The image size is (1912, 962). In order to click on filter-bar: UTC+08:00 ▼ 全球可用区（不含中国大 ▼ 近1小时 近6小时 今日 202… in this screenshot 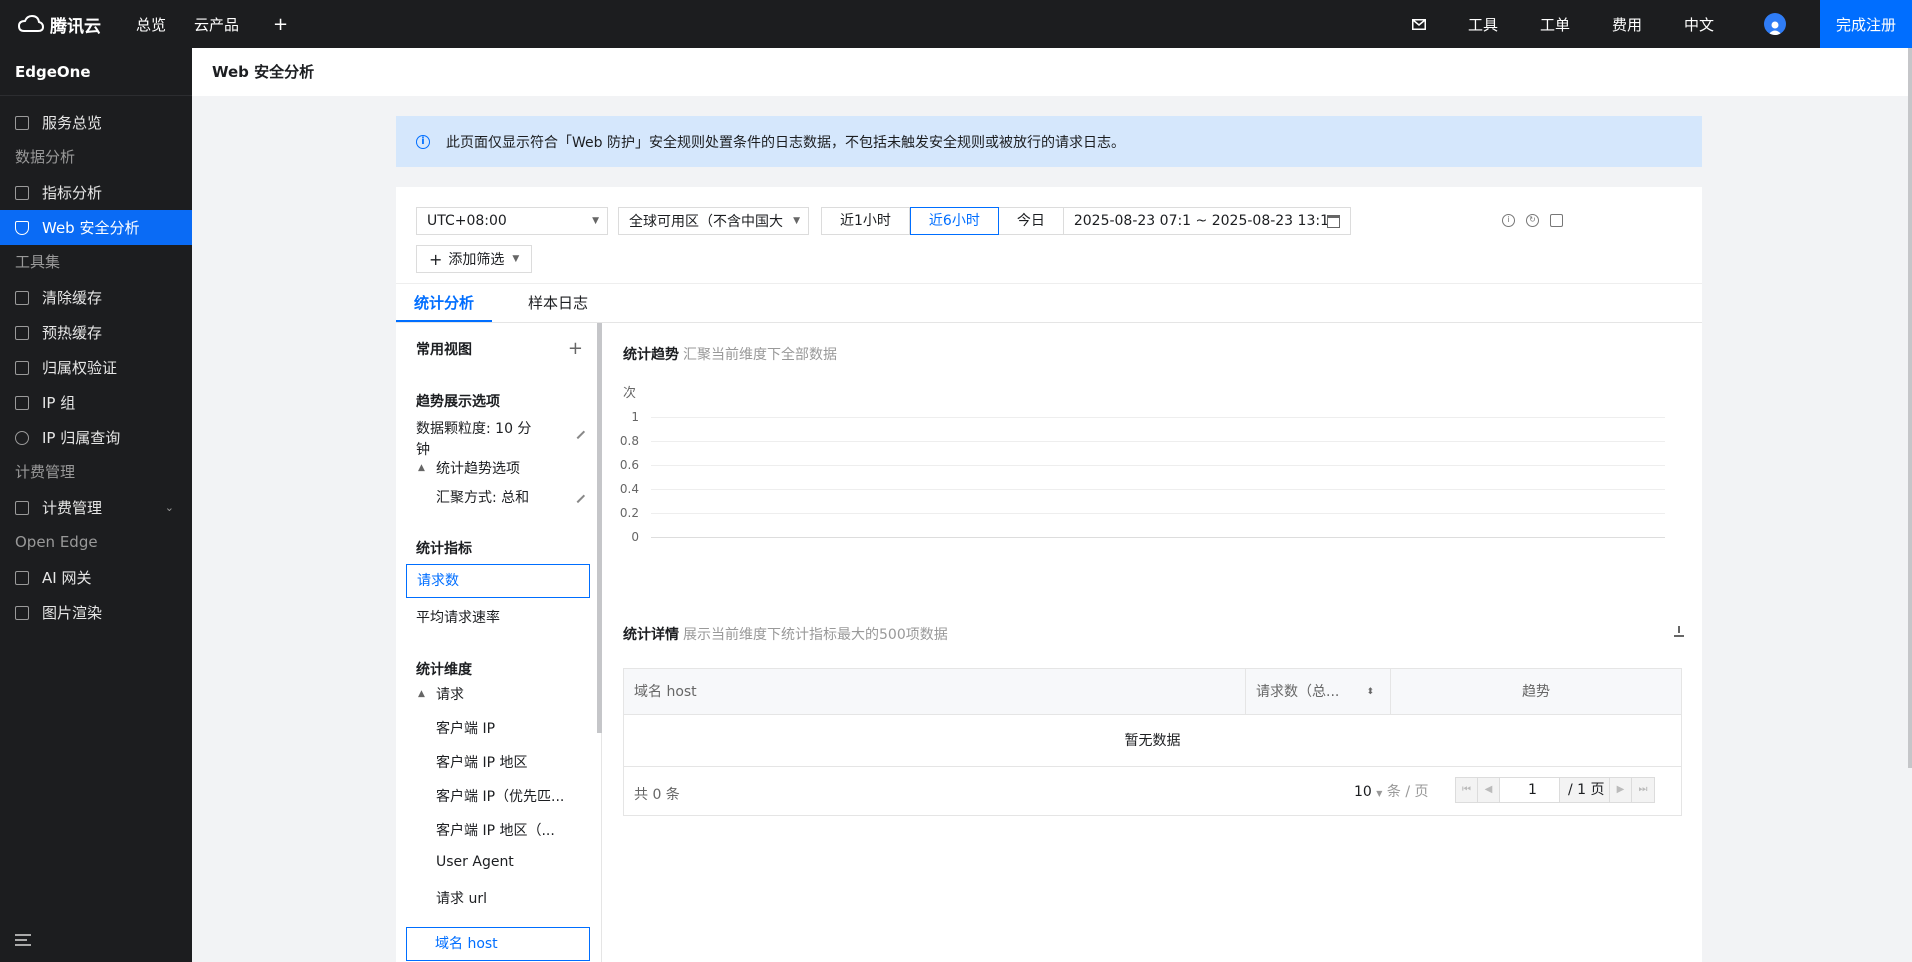, I will do `click(883, 221)`.